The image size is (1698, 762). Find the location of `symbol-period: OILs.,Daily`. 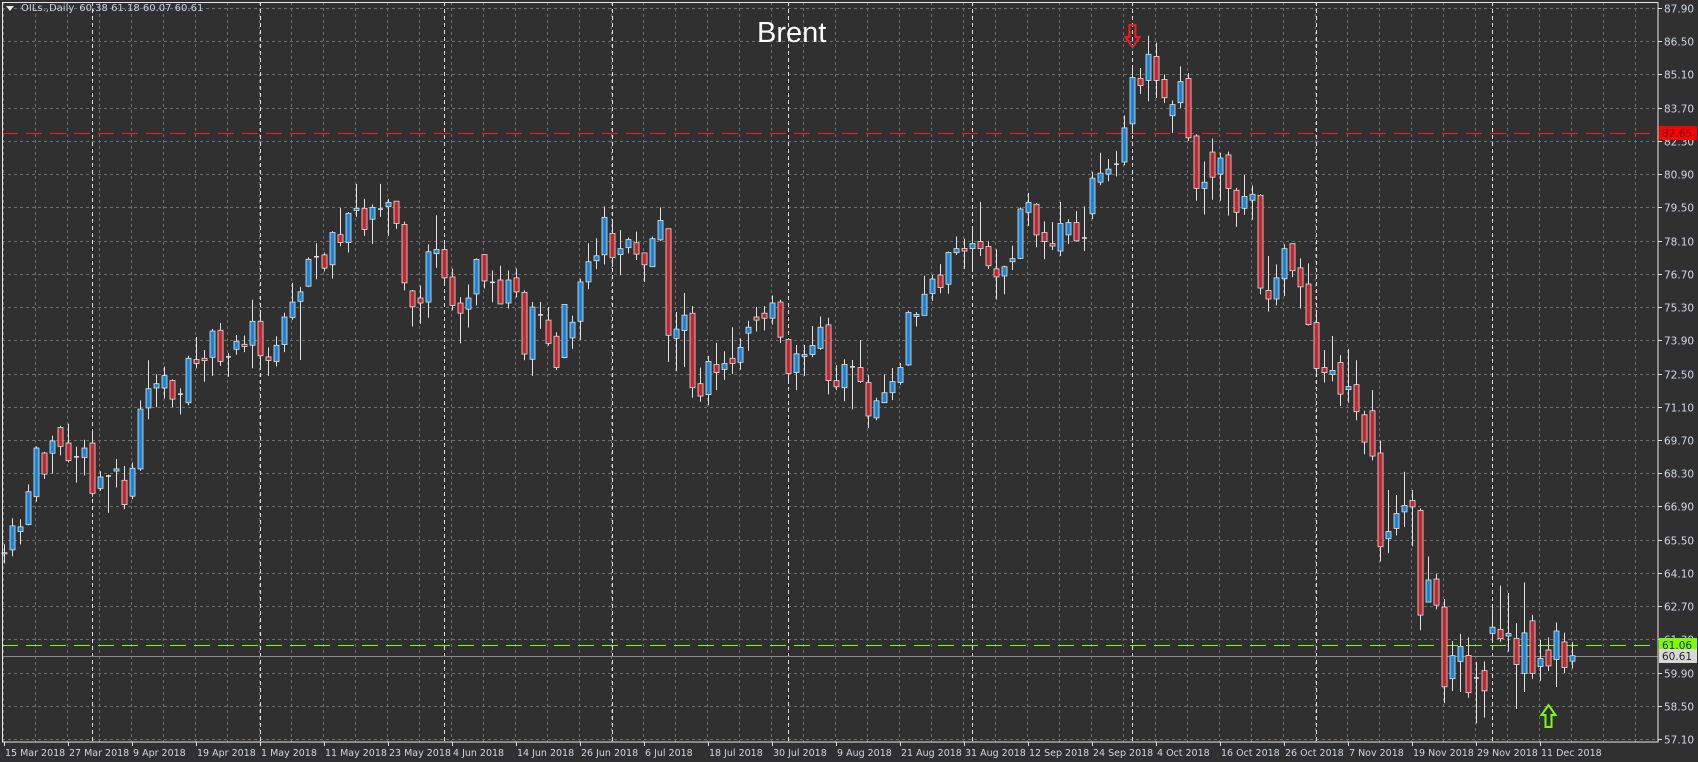

symbol-period: OILs.,Daily is located at coordinates (48, 8).